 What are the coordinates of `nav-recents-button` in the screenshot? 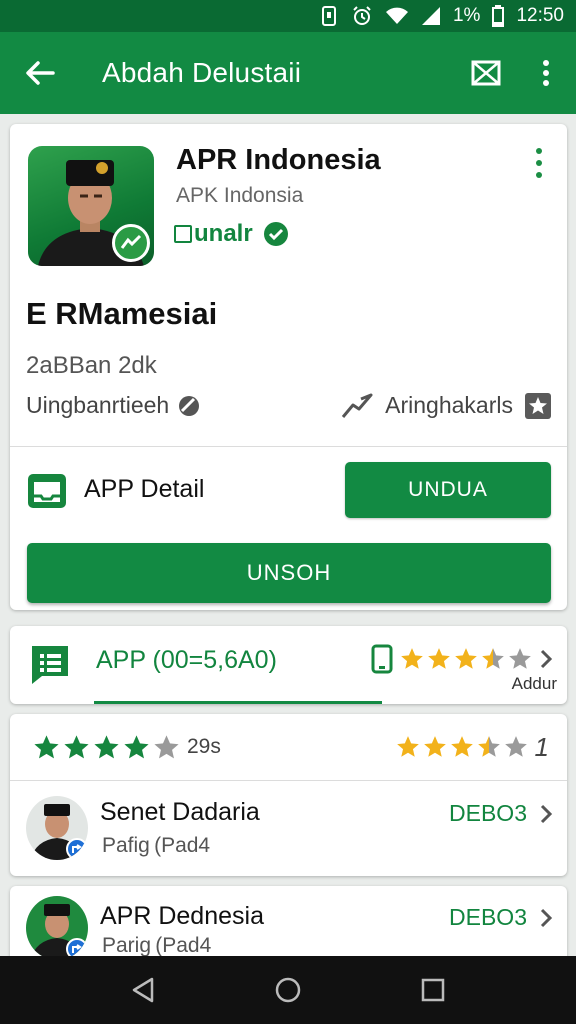 It's located at (433, 990).